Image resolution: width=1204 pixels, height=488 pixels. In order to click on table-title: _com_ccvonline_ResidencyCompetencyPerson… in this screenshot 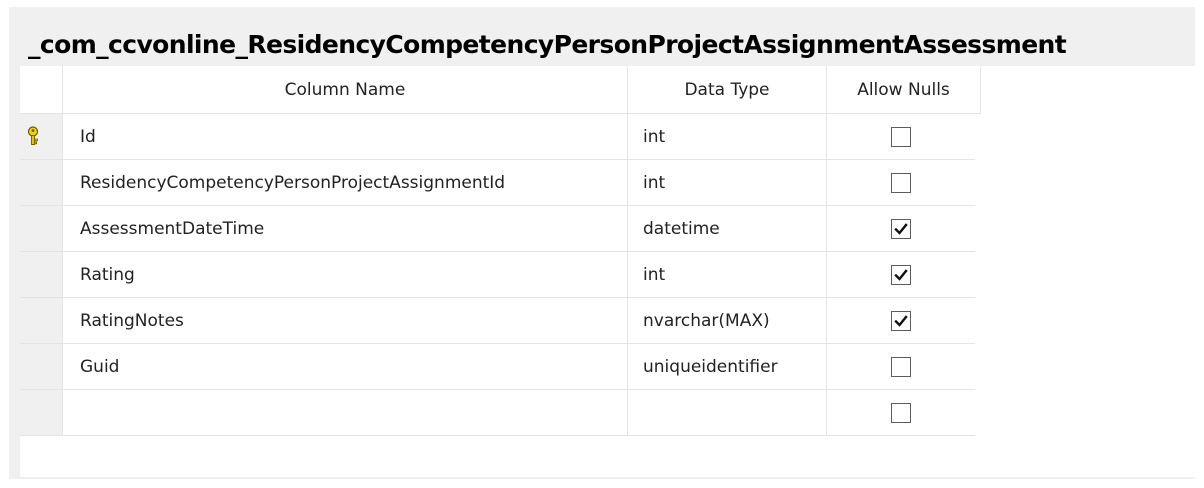, I will do `click(547, 44)`.